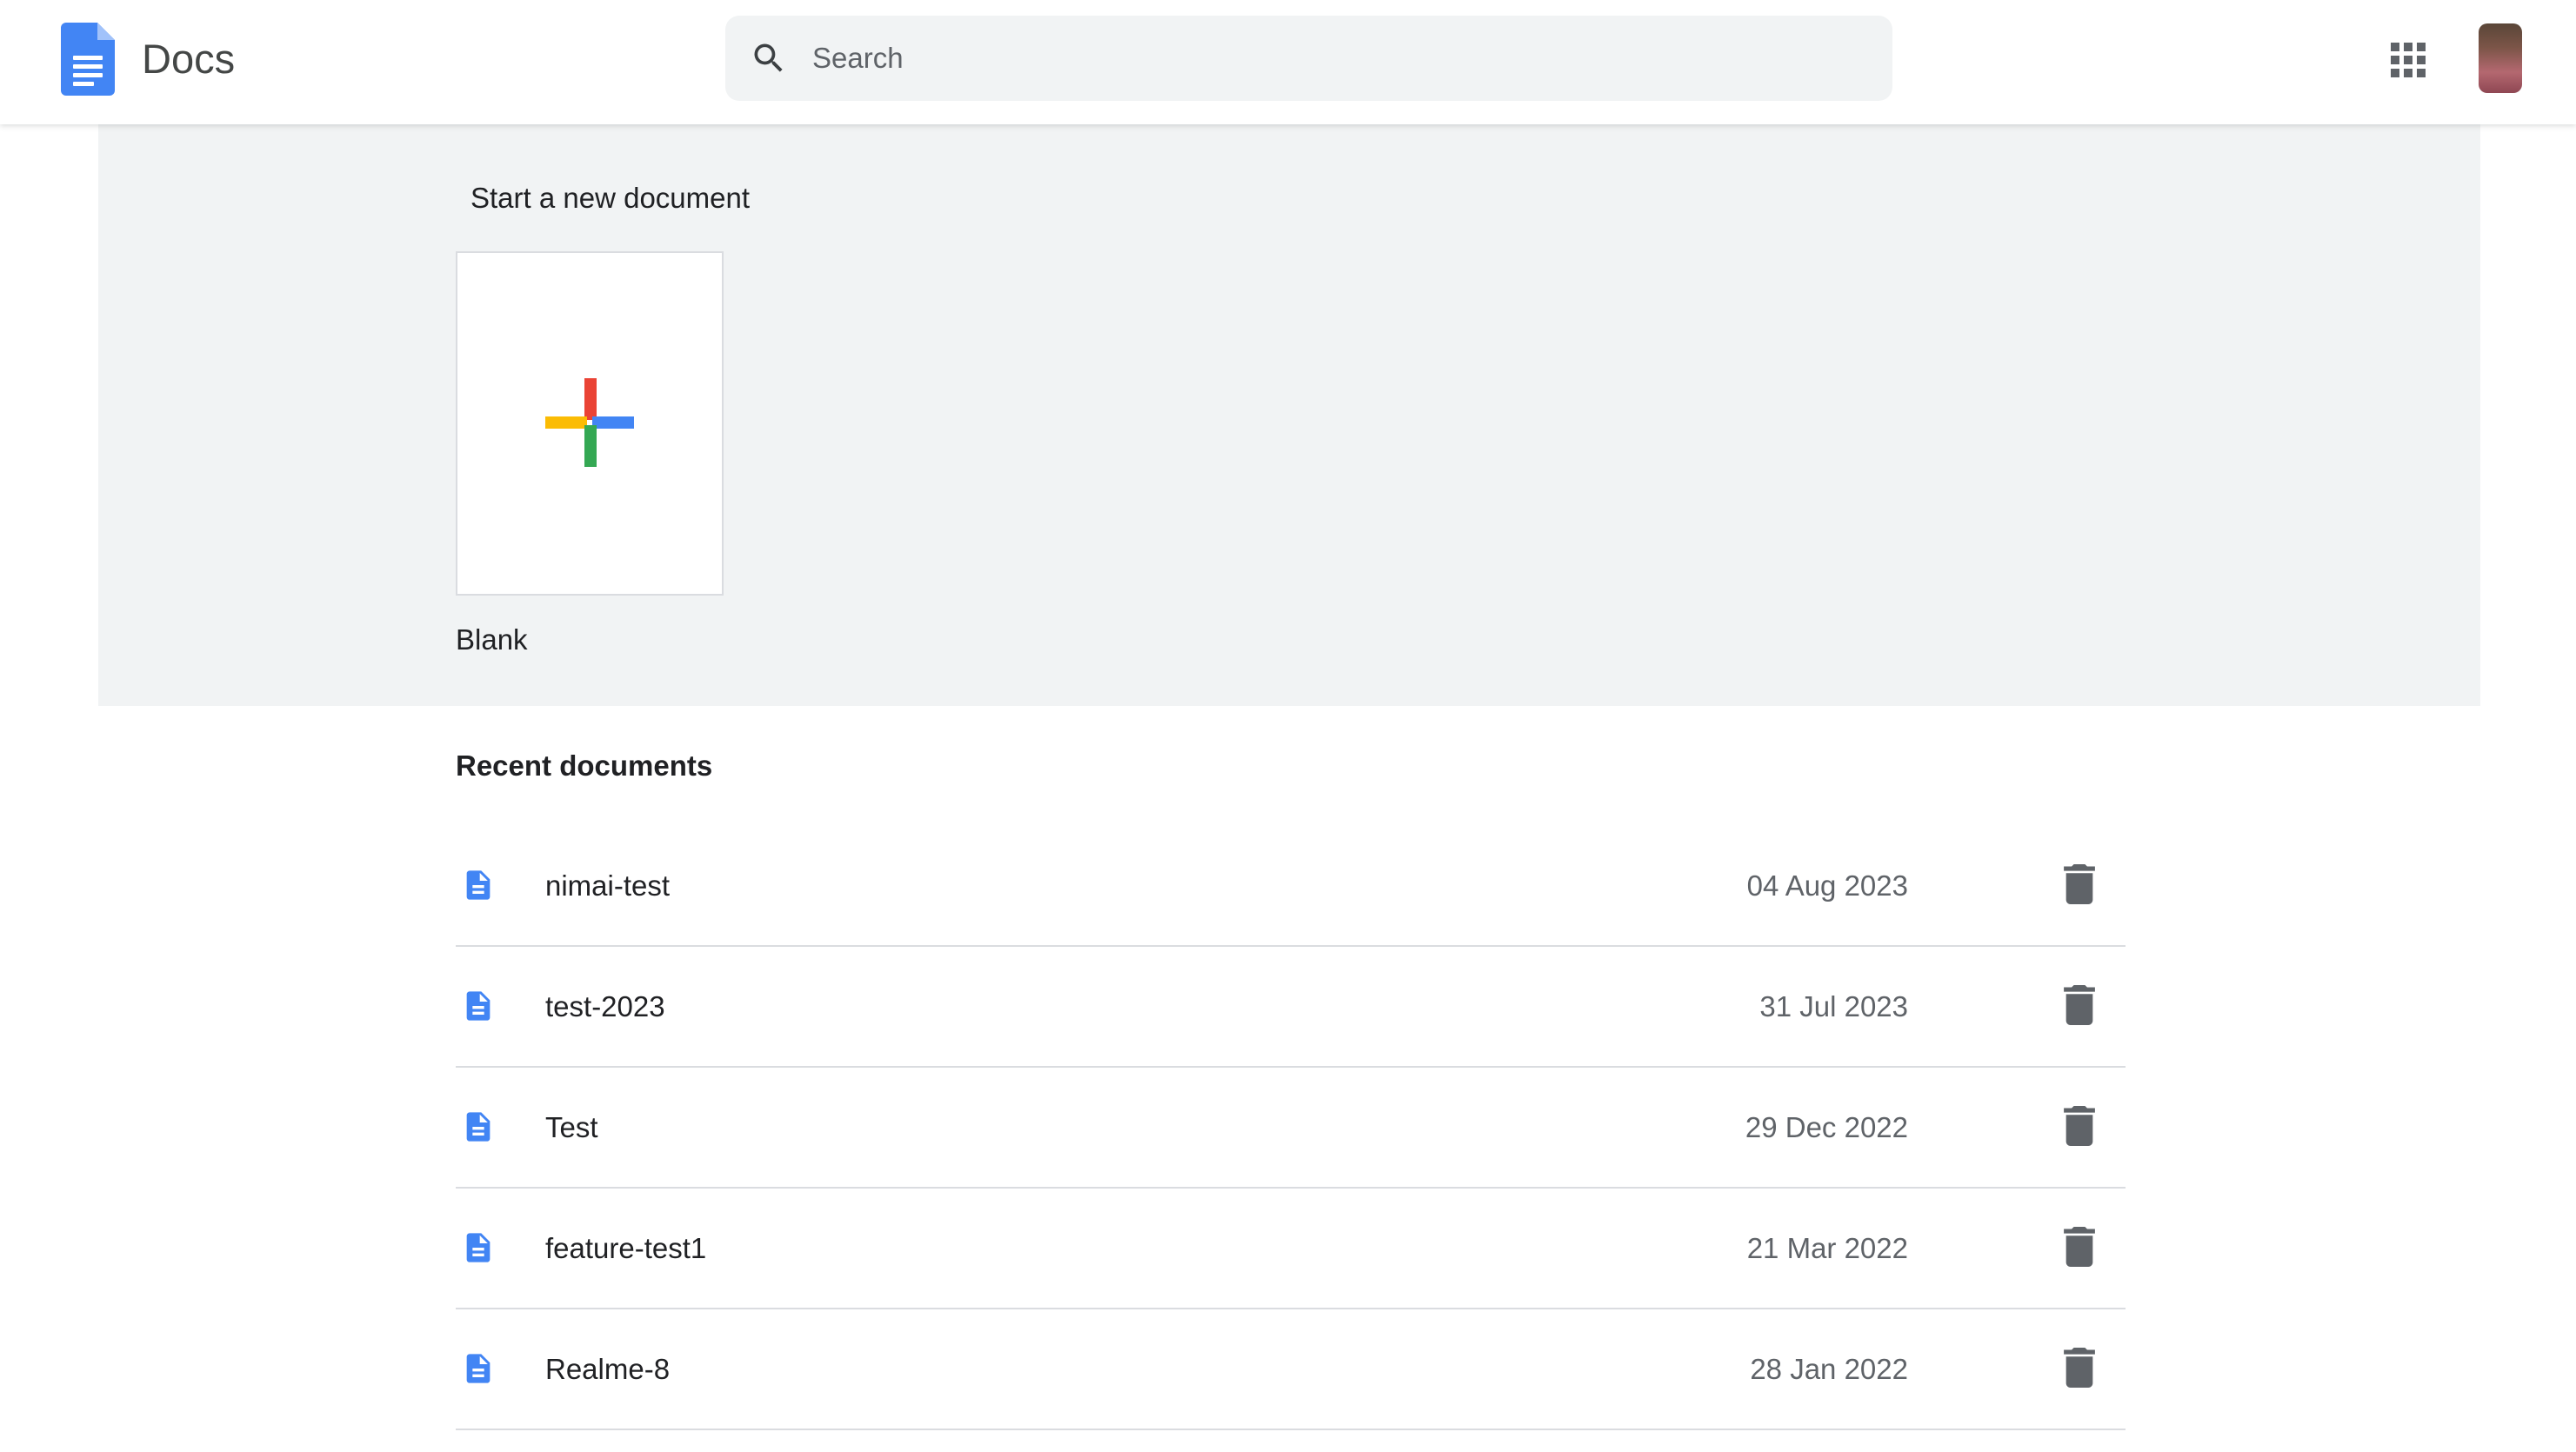  I want to click on app-title: Docs, so click(188, 59).